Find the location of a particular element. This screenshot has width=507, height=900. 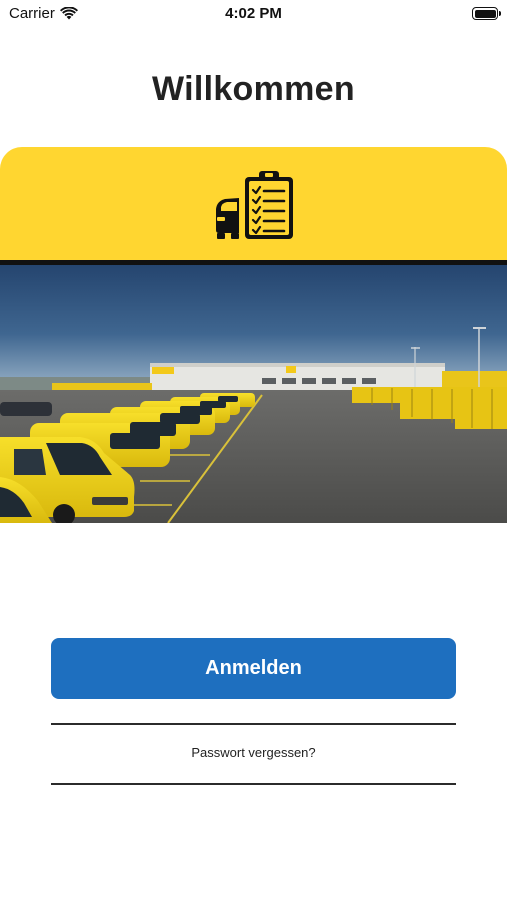

clipboard-icon is located at coordinates (269, 205).